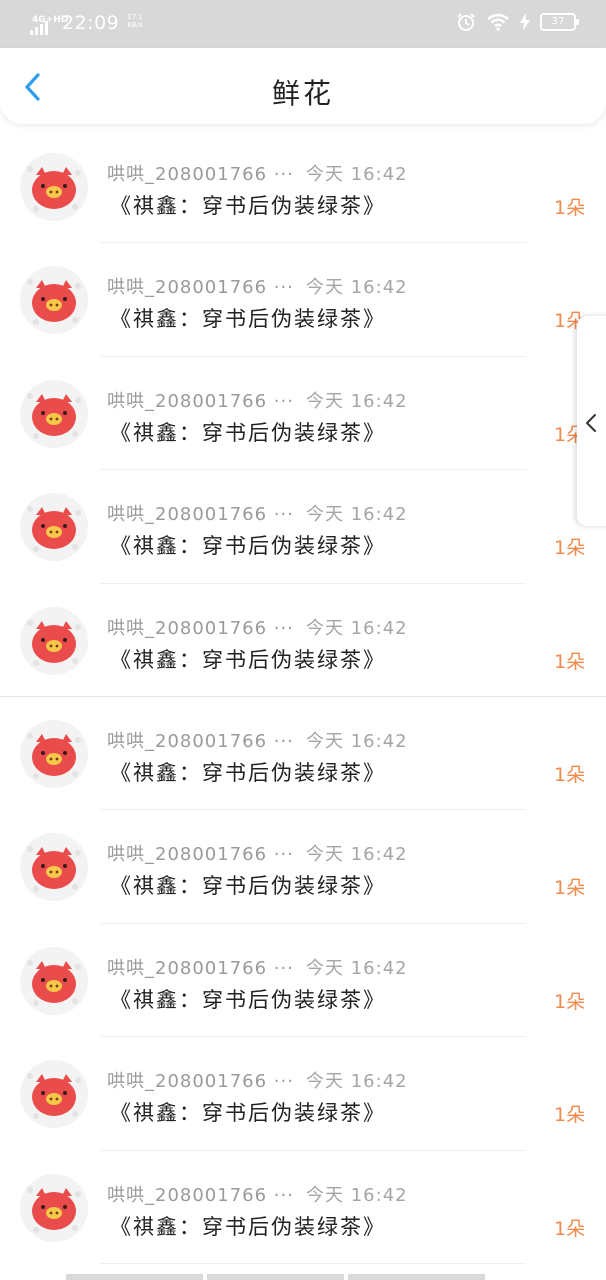  Describe the element at coordinates (525, 22) in the screenshot. I see `charging-icon` at that location.